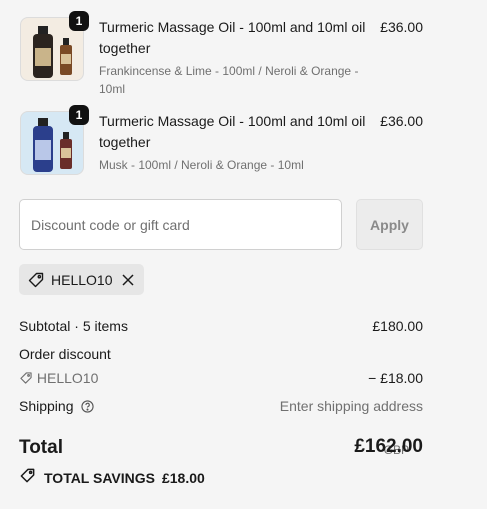  I want to click on savings-value: £18.00, so click(183, 478).